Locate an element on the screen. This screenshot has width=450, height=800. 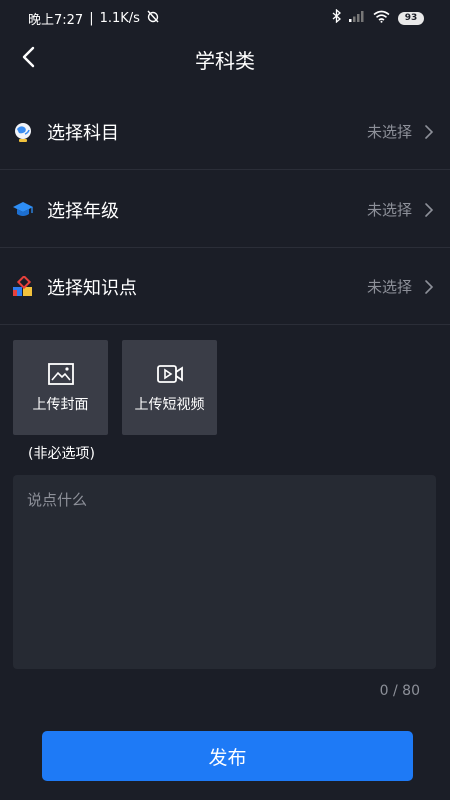
nav-bar: 学科类 is located at coordinates (225, 59).